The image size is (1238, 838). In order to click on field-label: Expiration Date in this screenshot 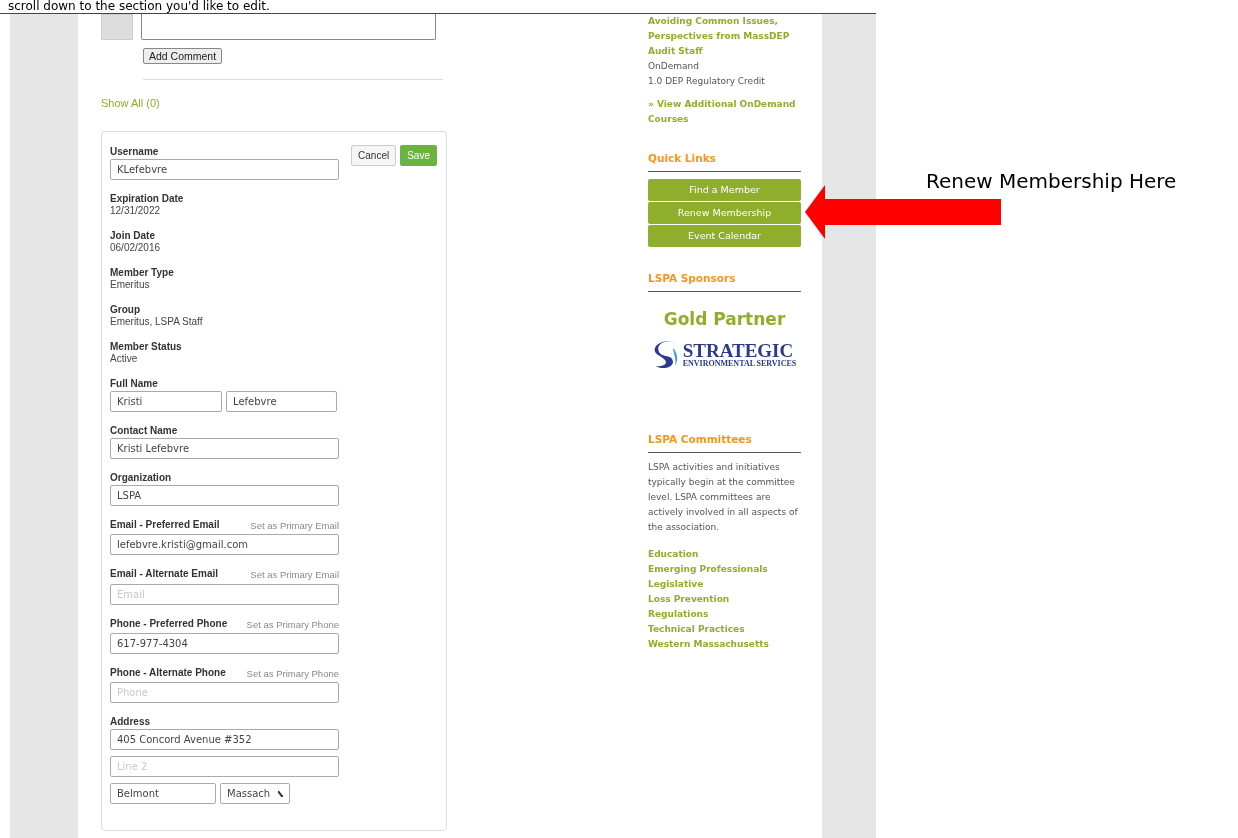, I will do `click(147, 199)`.